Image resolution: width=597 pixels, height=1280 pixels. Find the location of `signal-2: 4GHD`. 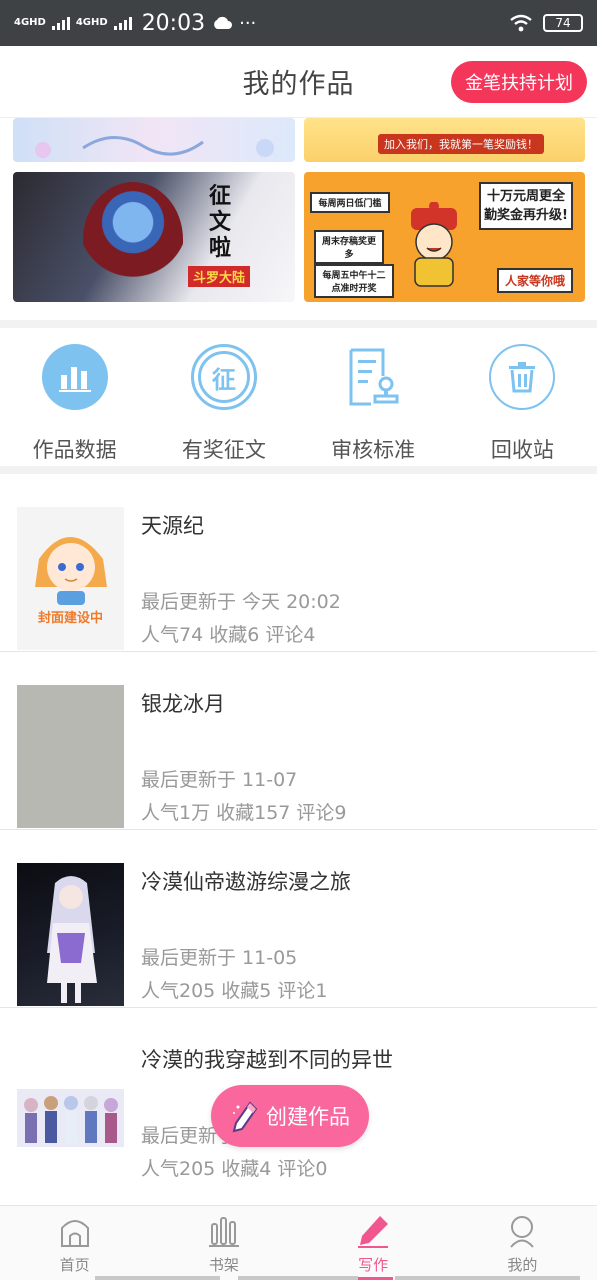

signal-2: 4GHD is located at coordinates (92, 23).